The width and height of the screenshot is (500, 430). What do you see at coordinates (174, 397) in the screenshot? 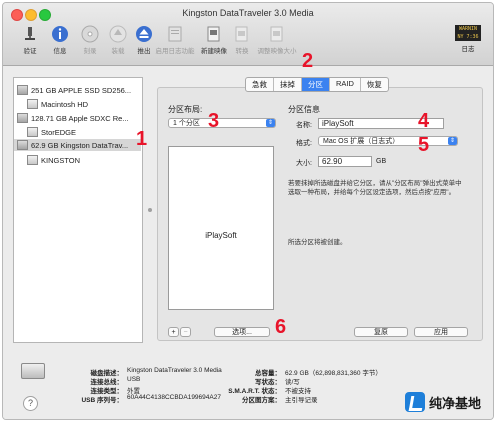
I see `info-value: 60A44C4138CCBDA199694A27` at bounding box center [174, 397].